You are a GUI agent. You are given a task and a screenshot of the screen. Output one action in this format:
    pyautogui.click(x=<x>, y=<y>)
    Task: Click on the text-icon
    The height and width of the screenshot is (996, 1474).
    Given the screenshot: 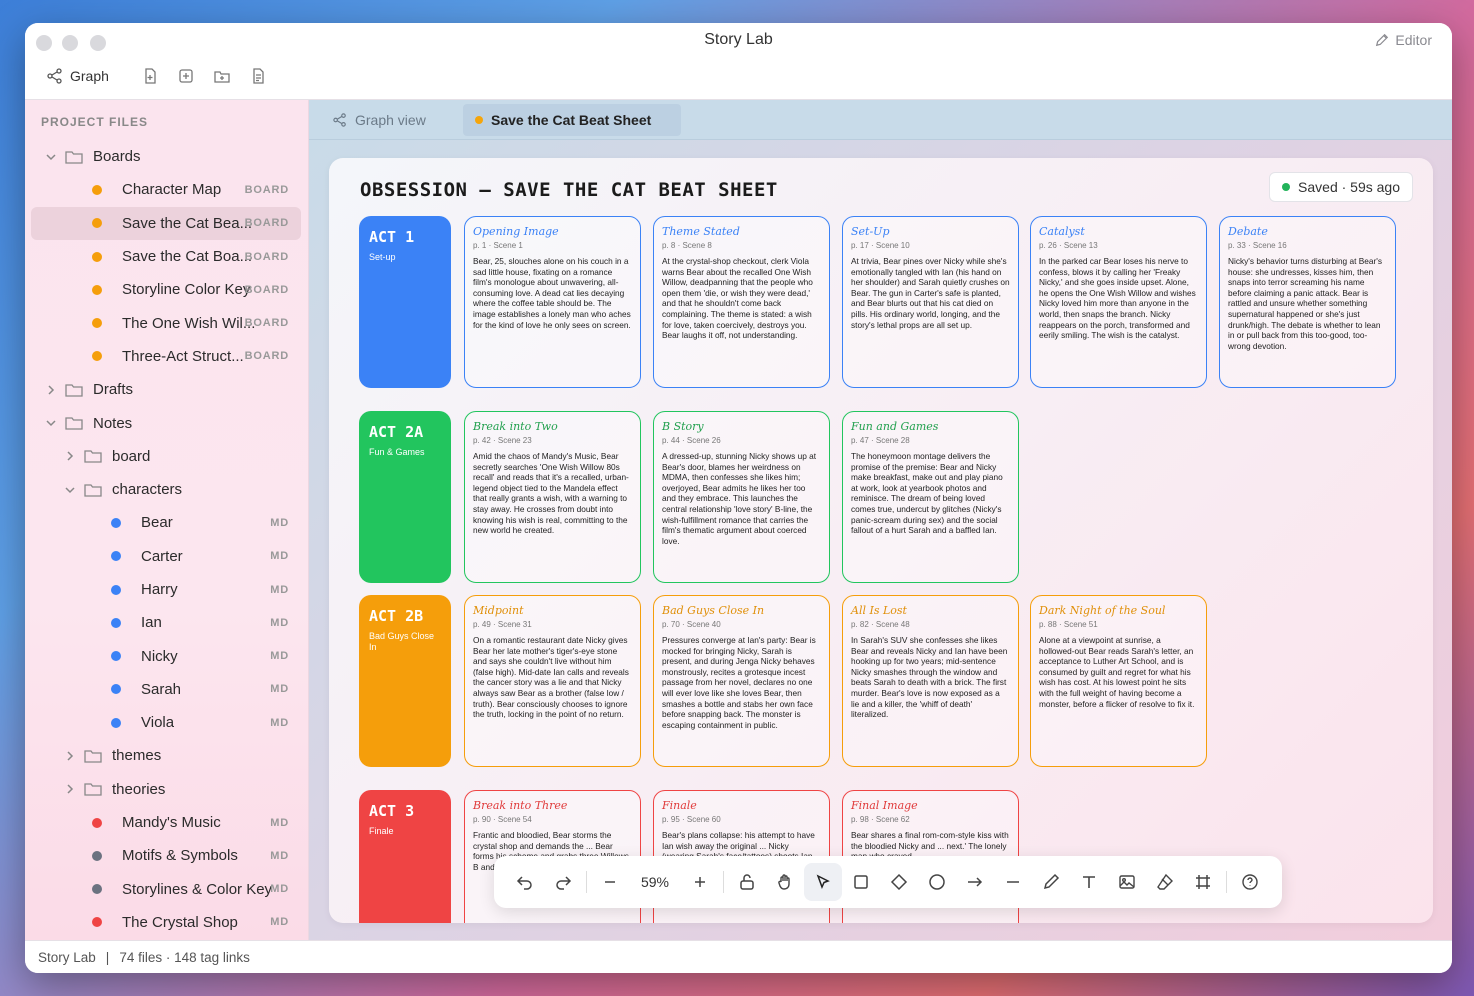 What is the action you would take?
    pyautogui.click(x=1089, y=882)
    